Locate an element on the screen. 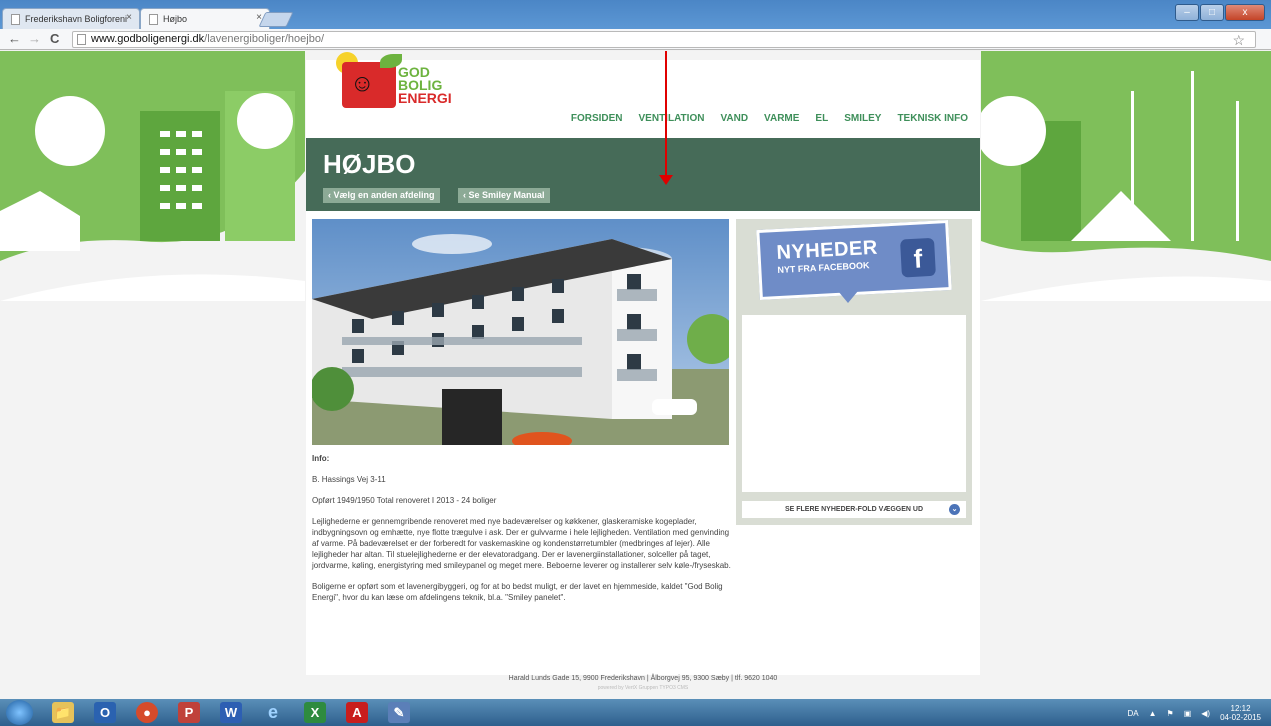  info-label: Info: is located at coordinates (321, 458).